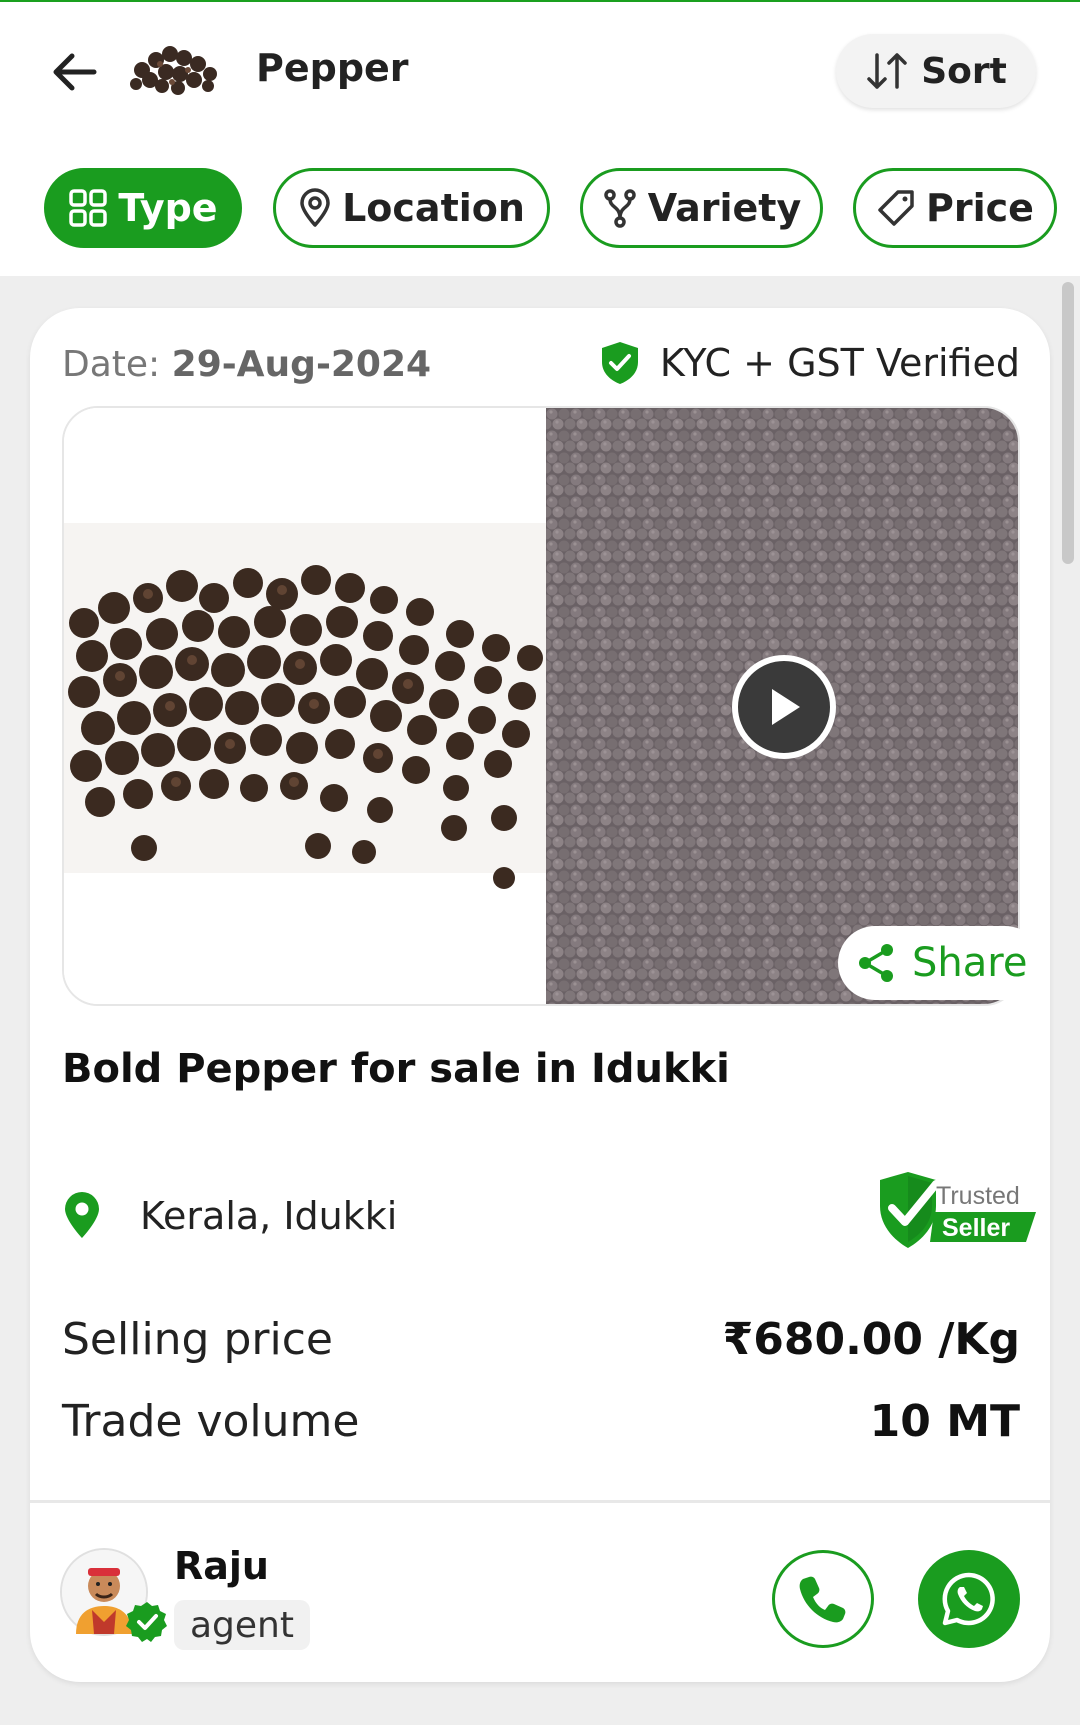  I want to click on selling-price-label: Selling price, so click(197, 1339).